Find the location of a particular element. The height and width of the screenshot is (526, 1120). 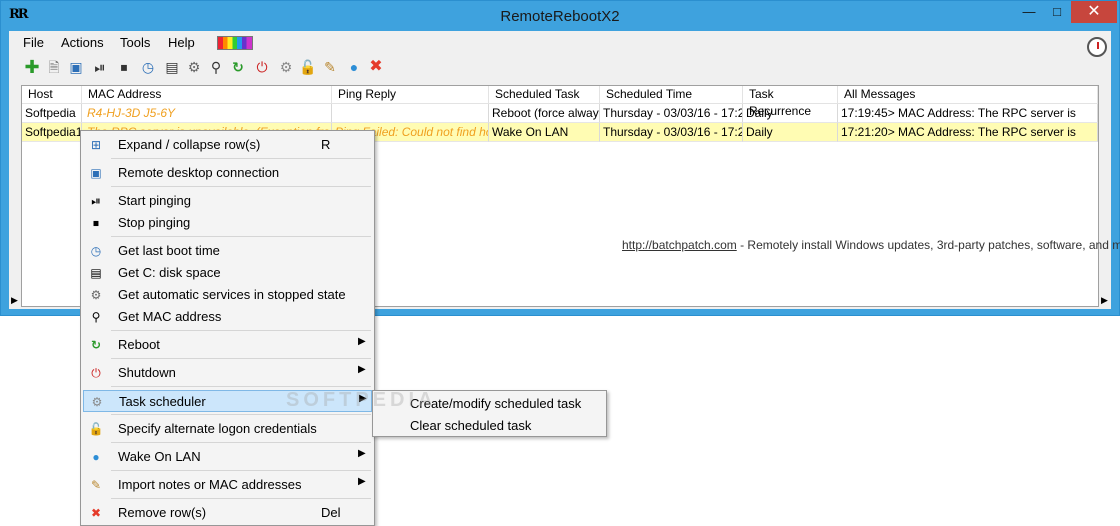

scheduler-icon: ⚙ is located at coordinates (286, 67).